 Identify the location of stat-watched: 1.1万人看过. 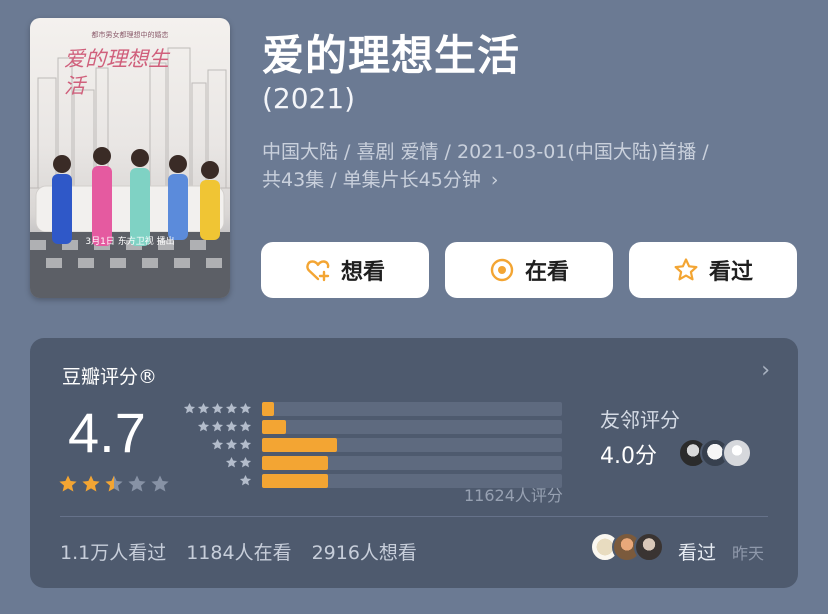
(113, 551).